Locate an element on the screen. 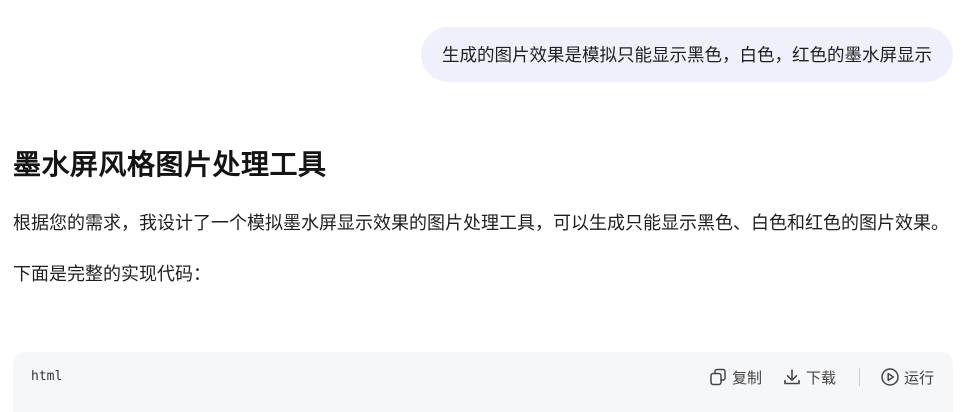  play-circle-icon is located at coordinates (890, 377).